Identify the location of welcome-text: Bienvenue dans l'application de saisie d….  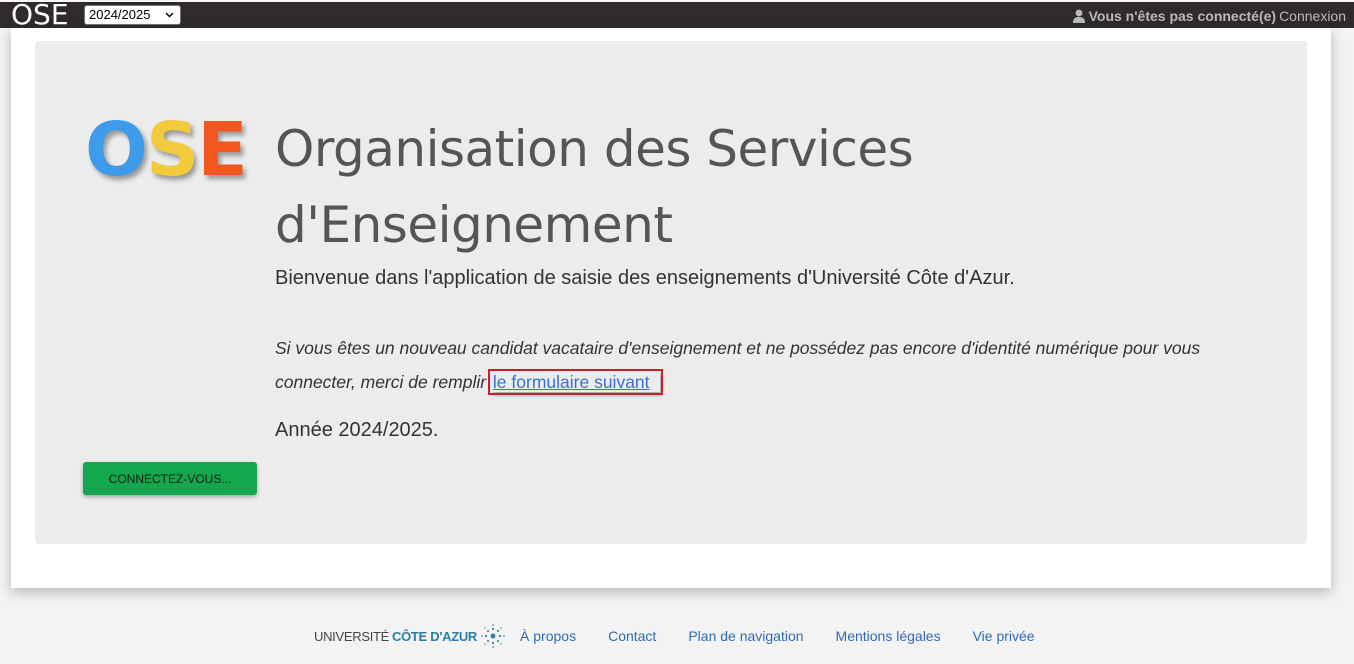
(645, 278).